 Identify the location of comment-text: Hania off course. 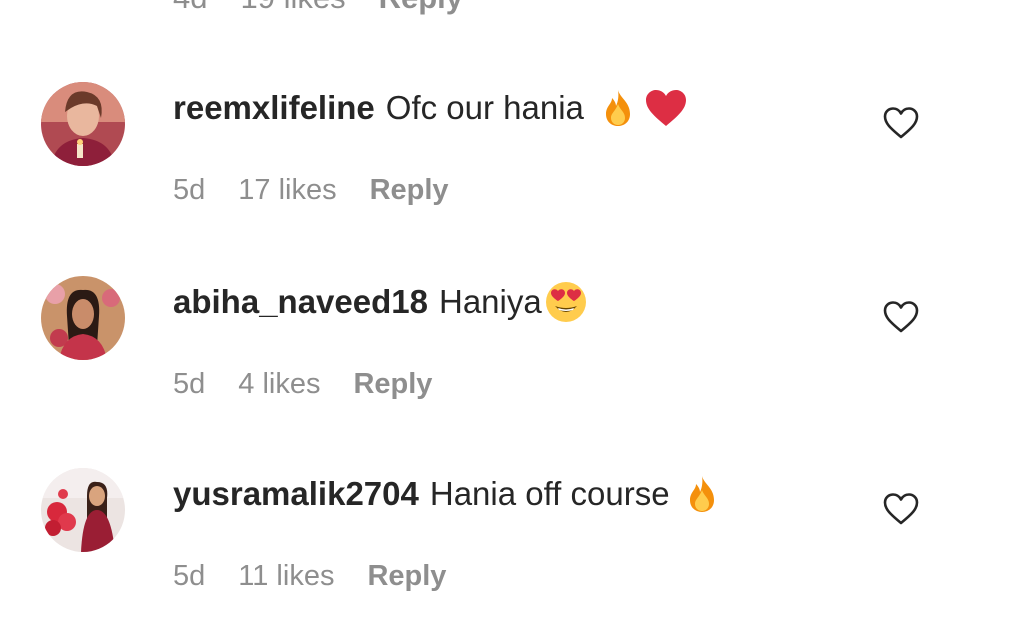
(549, 493).